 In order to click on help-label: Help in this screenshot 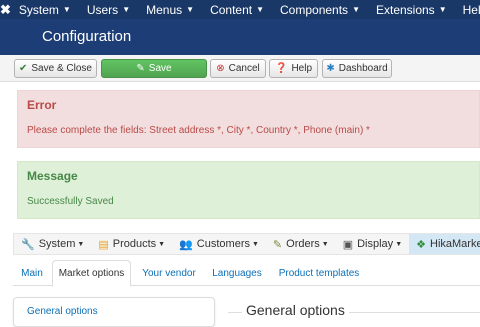, I will do `click(302, 68)`.